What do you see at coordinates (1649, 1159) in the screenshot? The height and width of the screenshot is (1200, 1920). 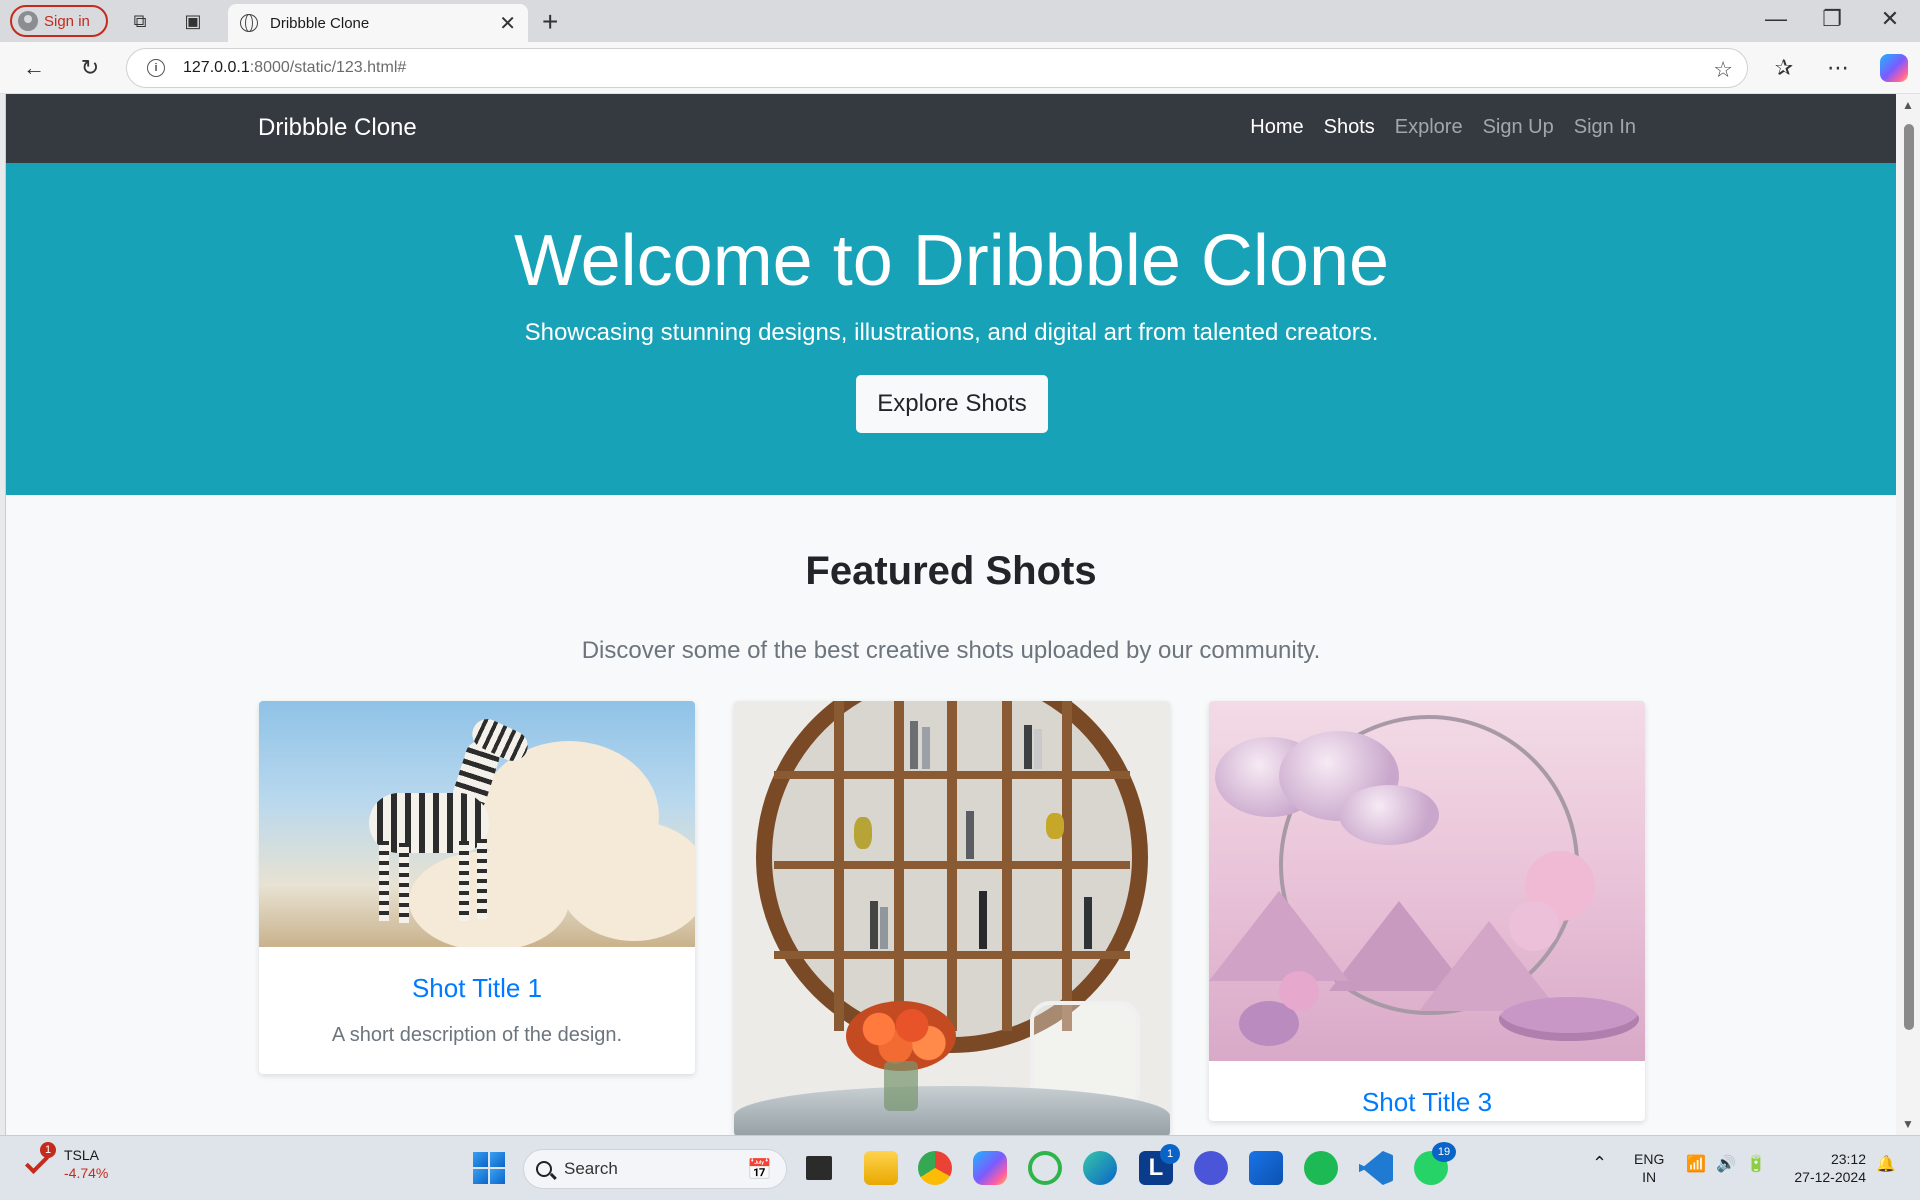 I see `lang-line1: ENG` at bounding box center [1649, 1159].